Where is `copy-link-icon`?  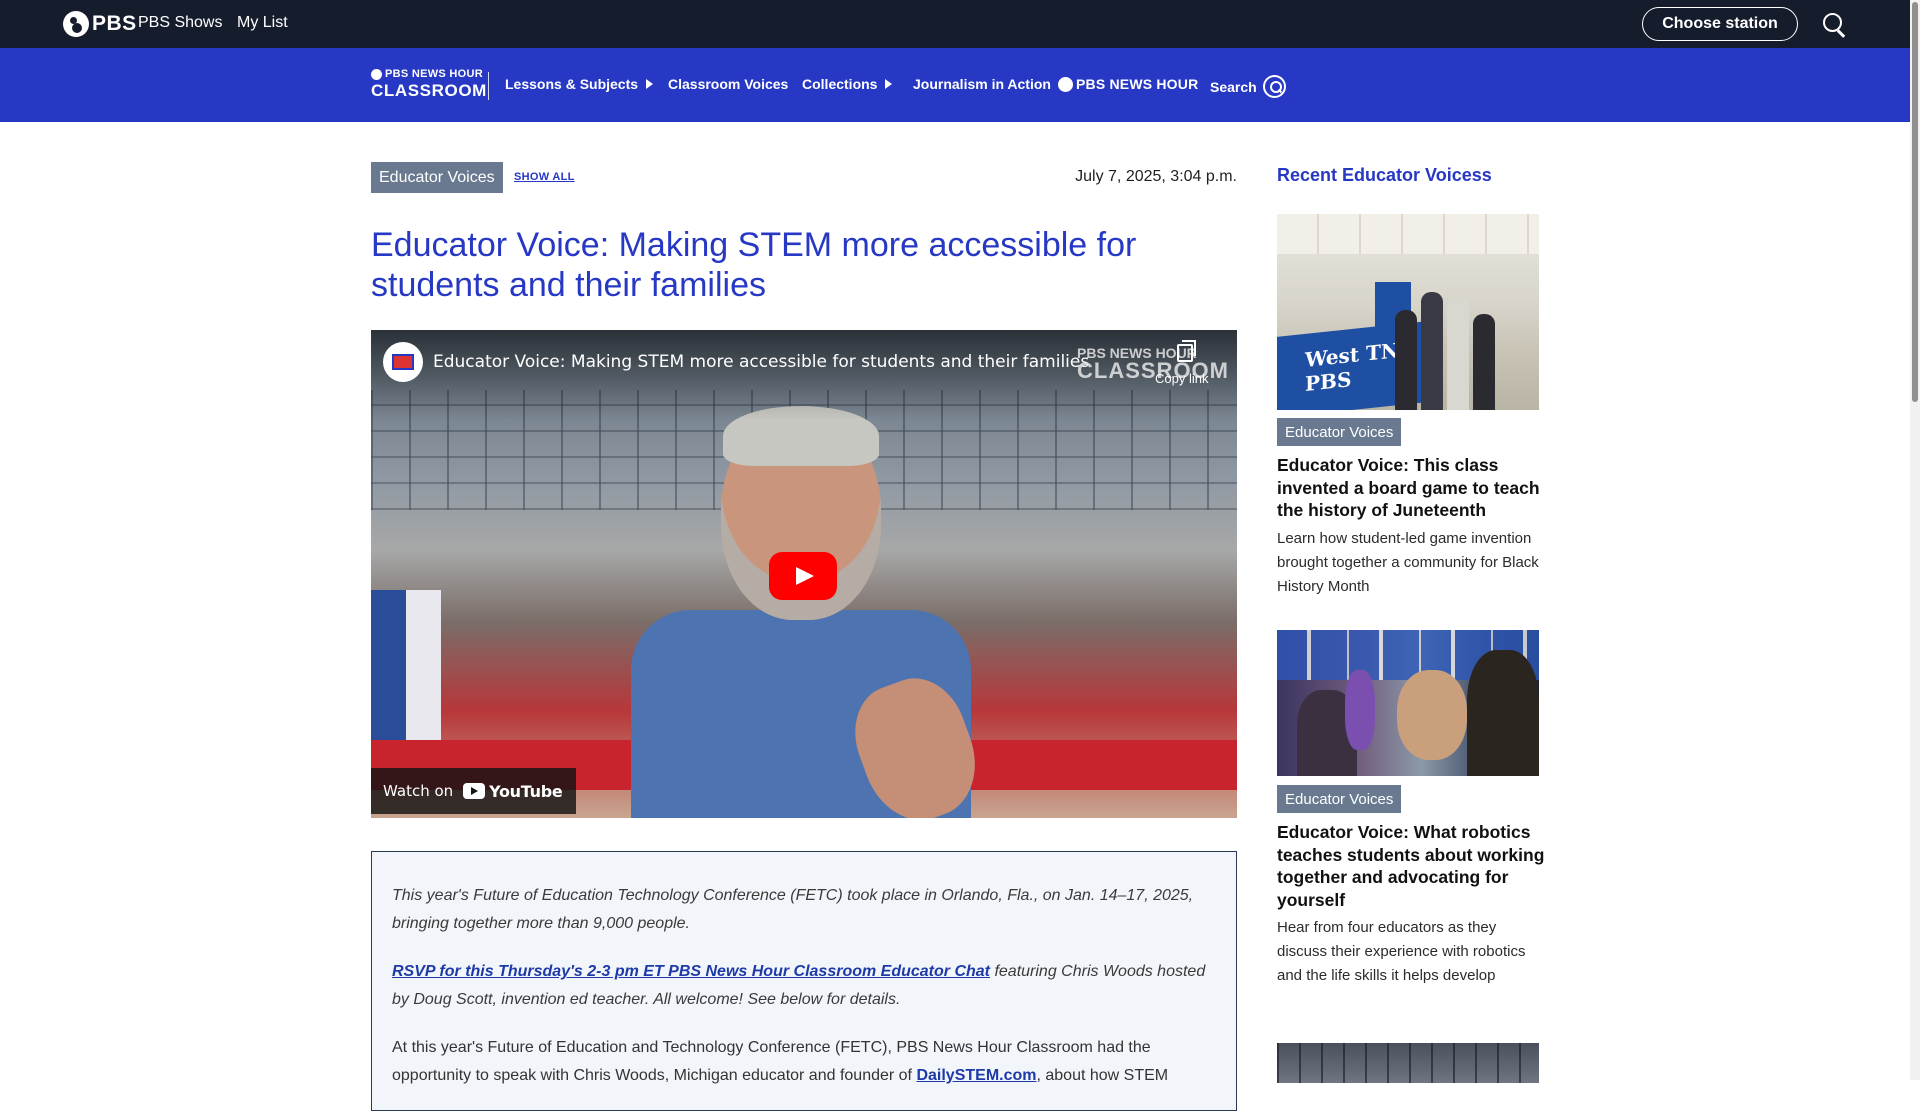 copy-link-icon is located at coordinates (1186, 351).